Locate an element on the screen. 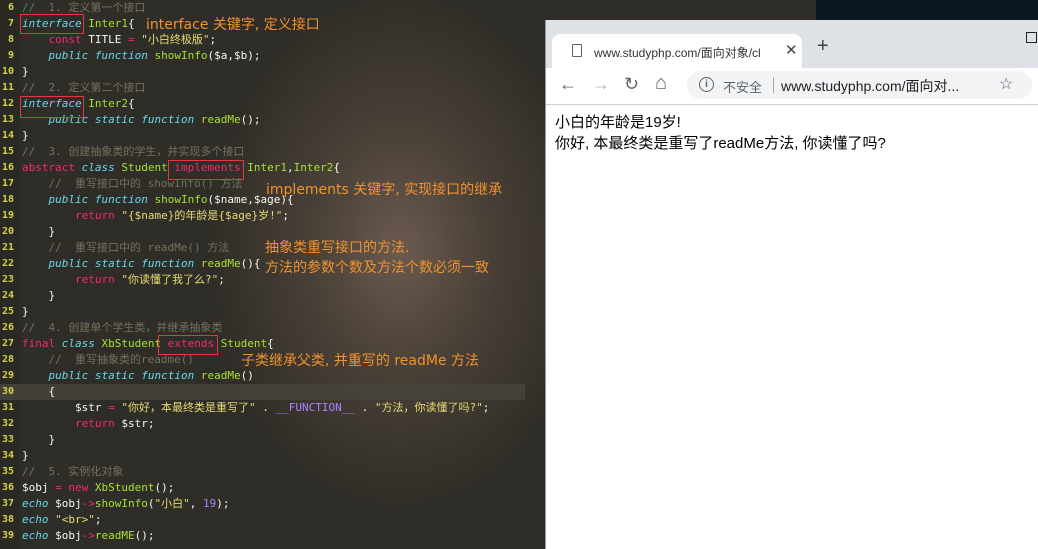 This screenshot has height=549, width=1038. line-number: 10 is located at coordinates (7, 71).